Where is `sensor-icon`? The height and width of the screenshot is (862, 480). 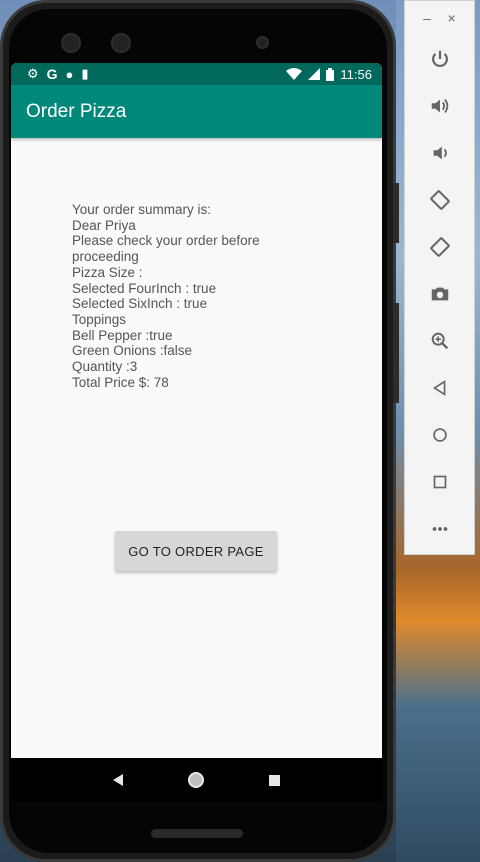 sensor-icon is located at coordinates (121, 43).